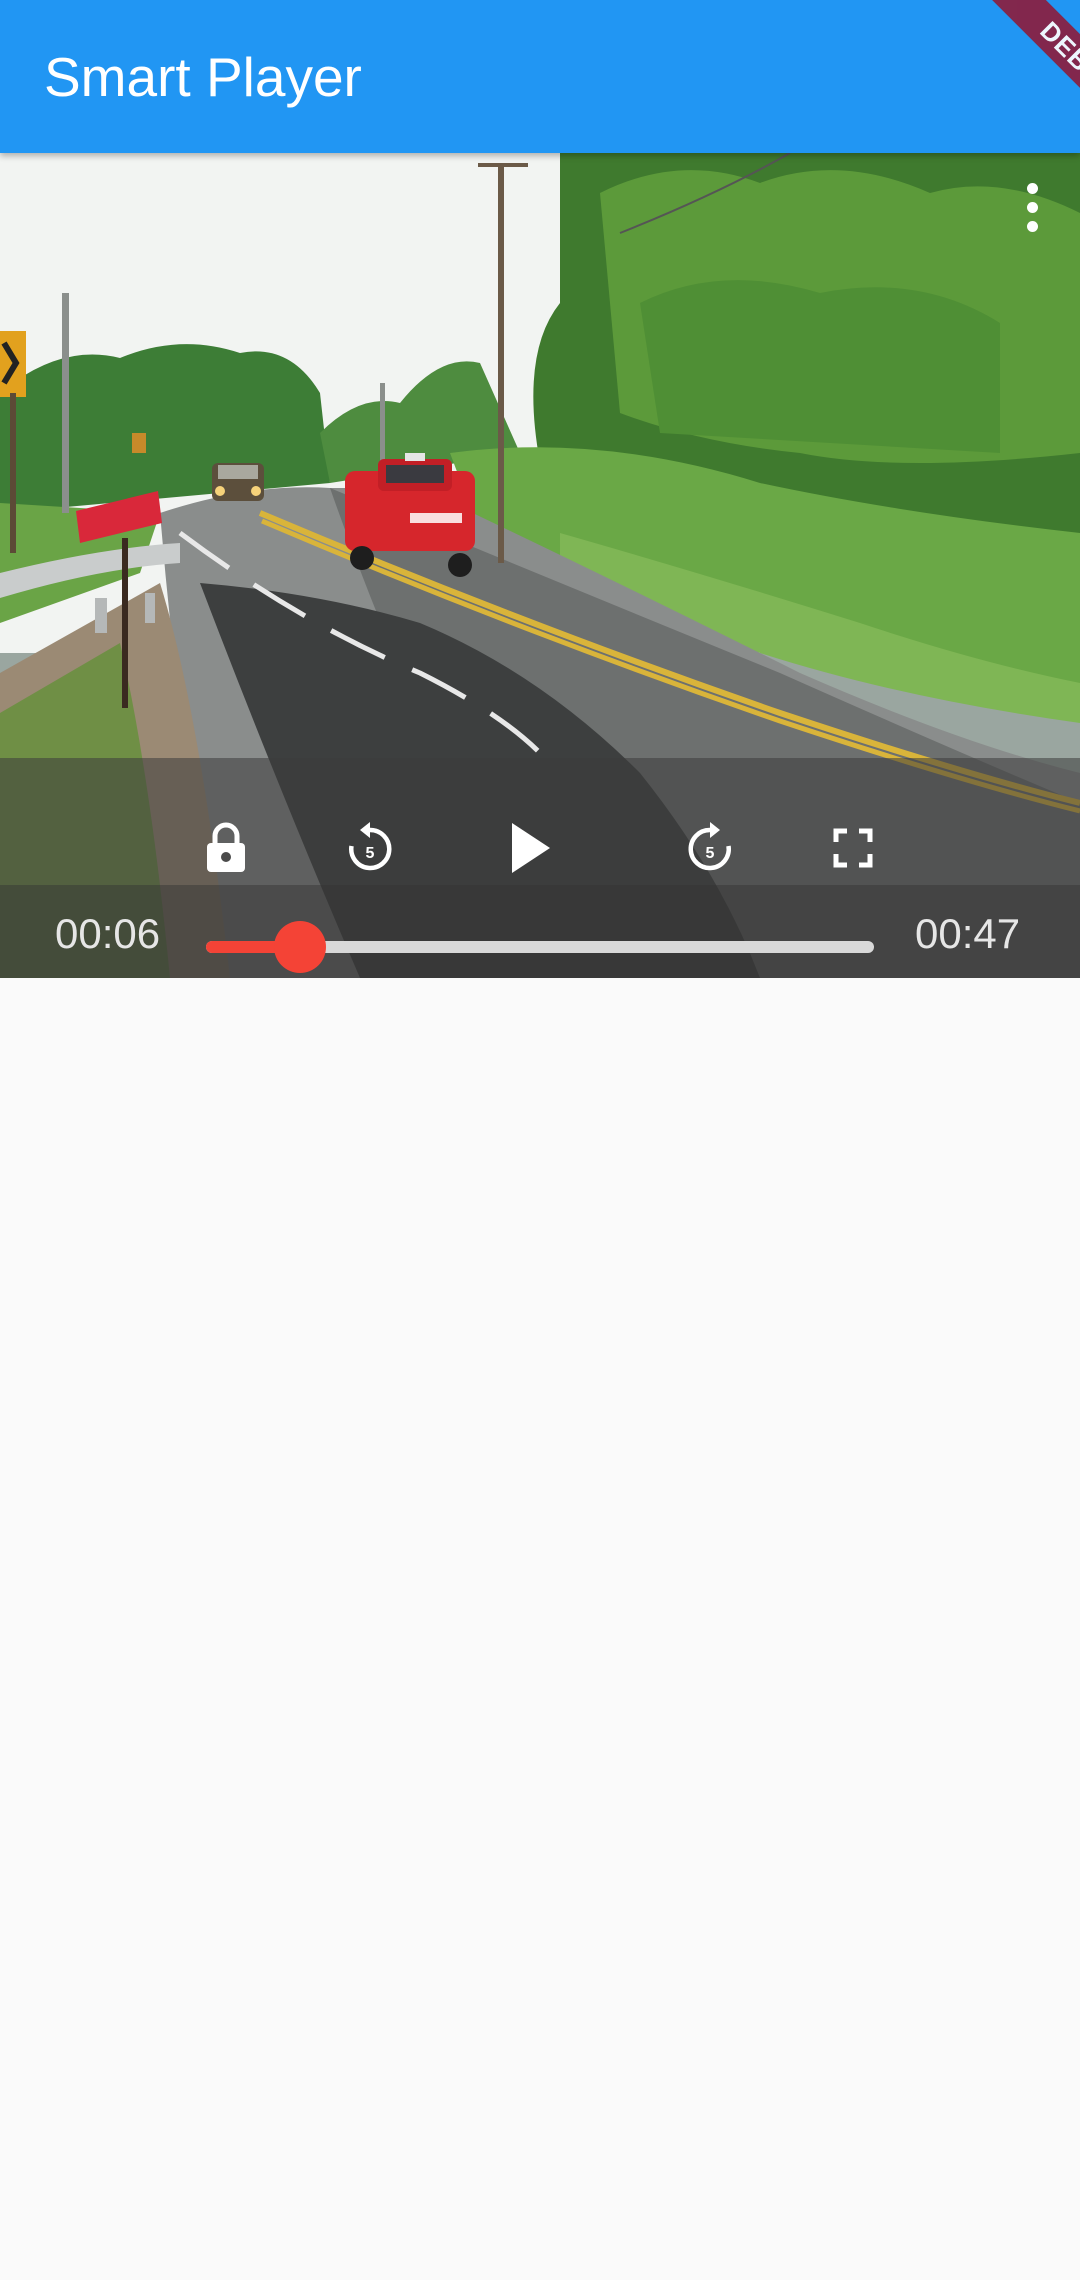 Image resolution: width=1080 pixels, height=2280 pixels. I want to click on forward-5-icon: 5, so click(709, 846).